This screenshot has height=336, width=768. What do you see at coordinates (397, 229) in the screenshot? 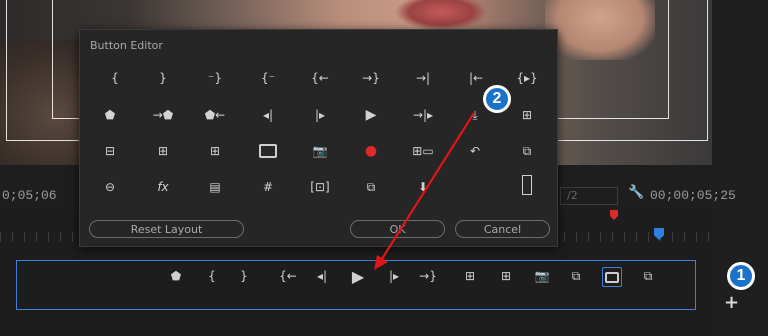
I see `ok-button: OK` at bounding box center [397, 229].